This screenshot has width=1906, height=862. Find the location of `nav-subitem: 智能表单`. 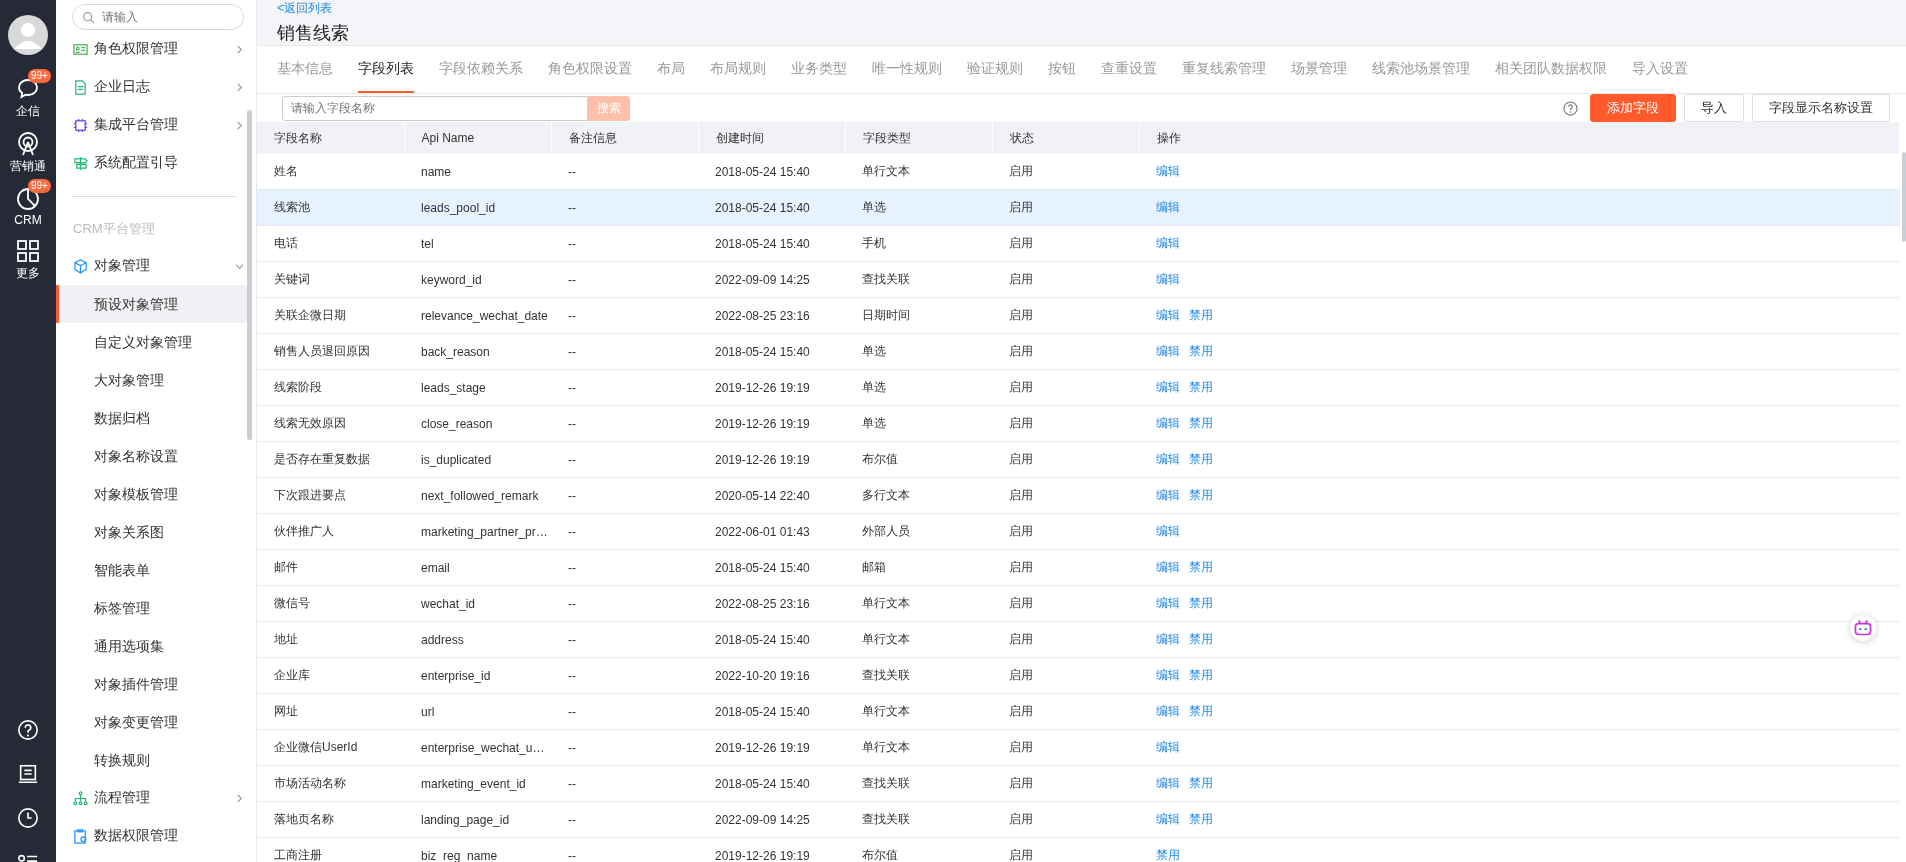

nav-subitem: 智能表单 is located at coordinates (156, 570).